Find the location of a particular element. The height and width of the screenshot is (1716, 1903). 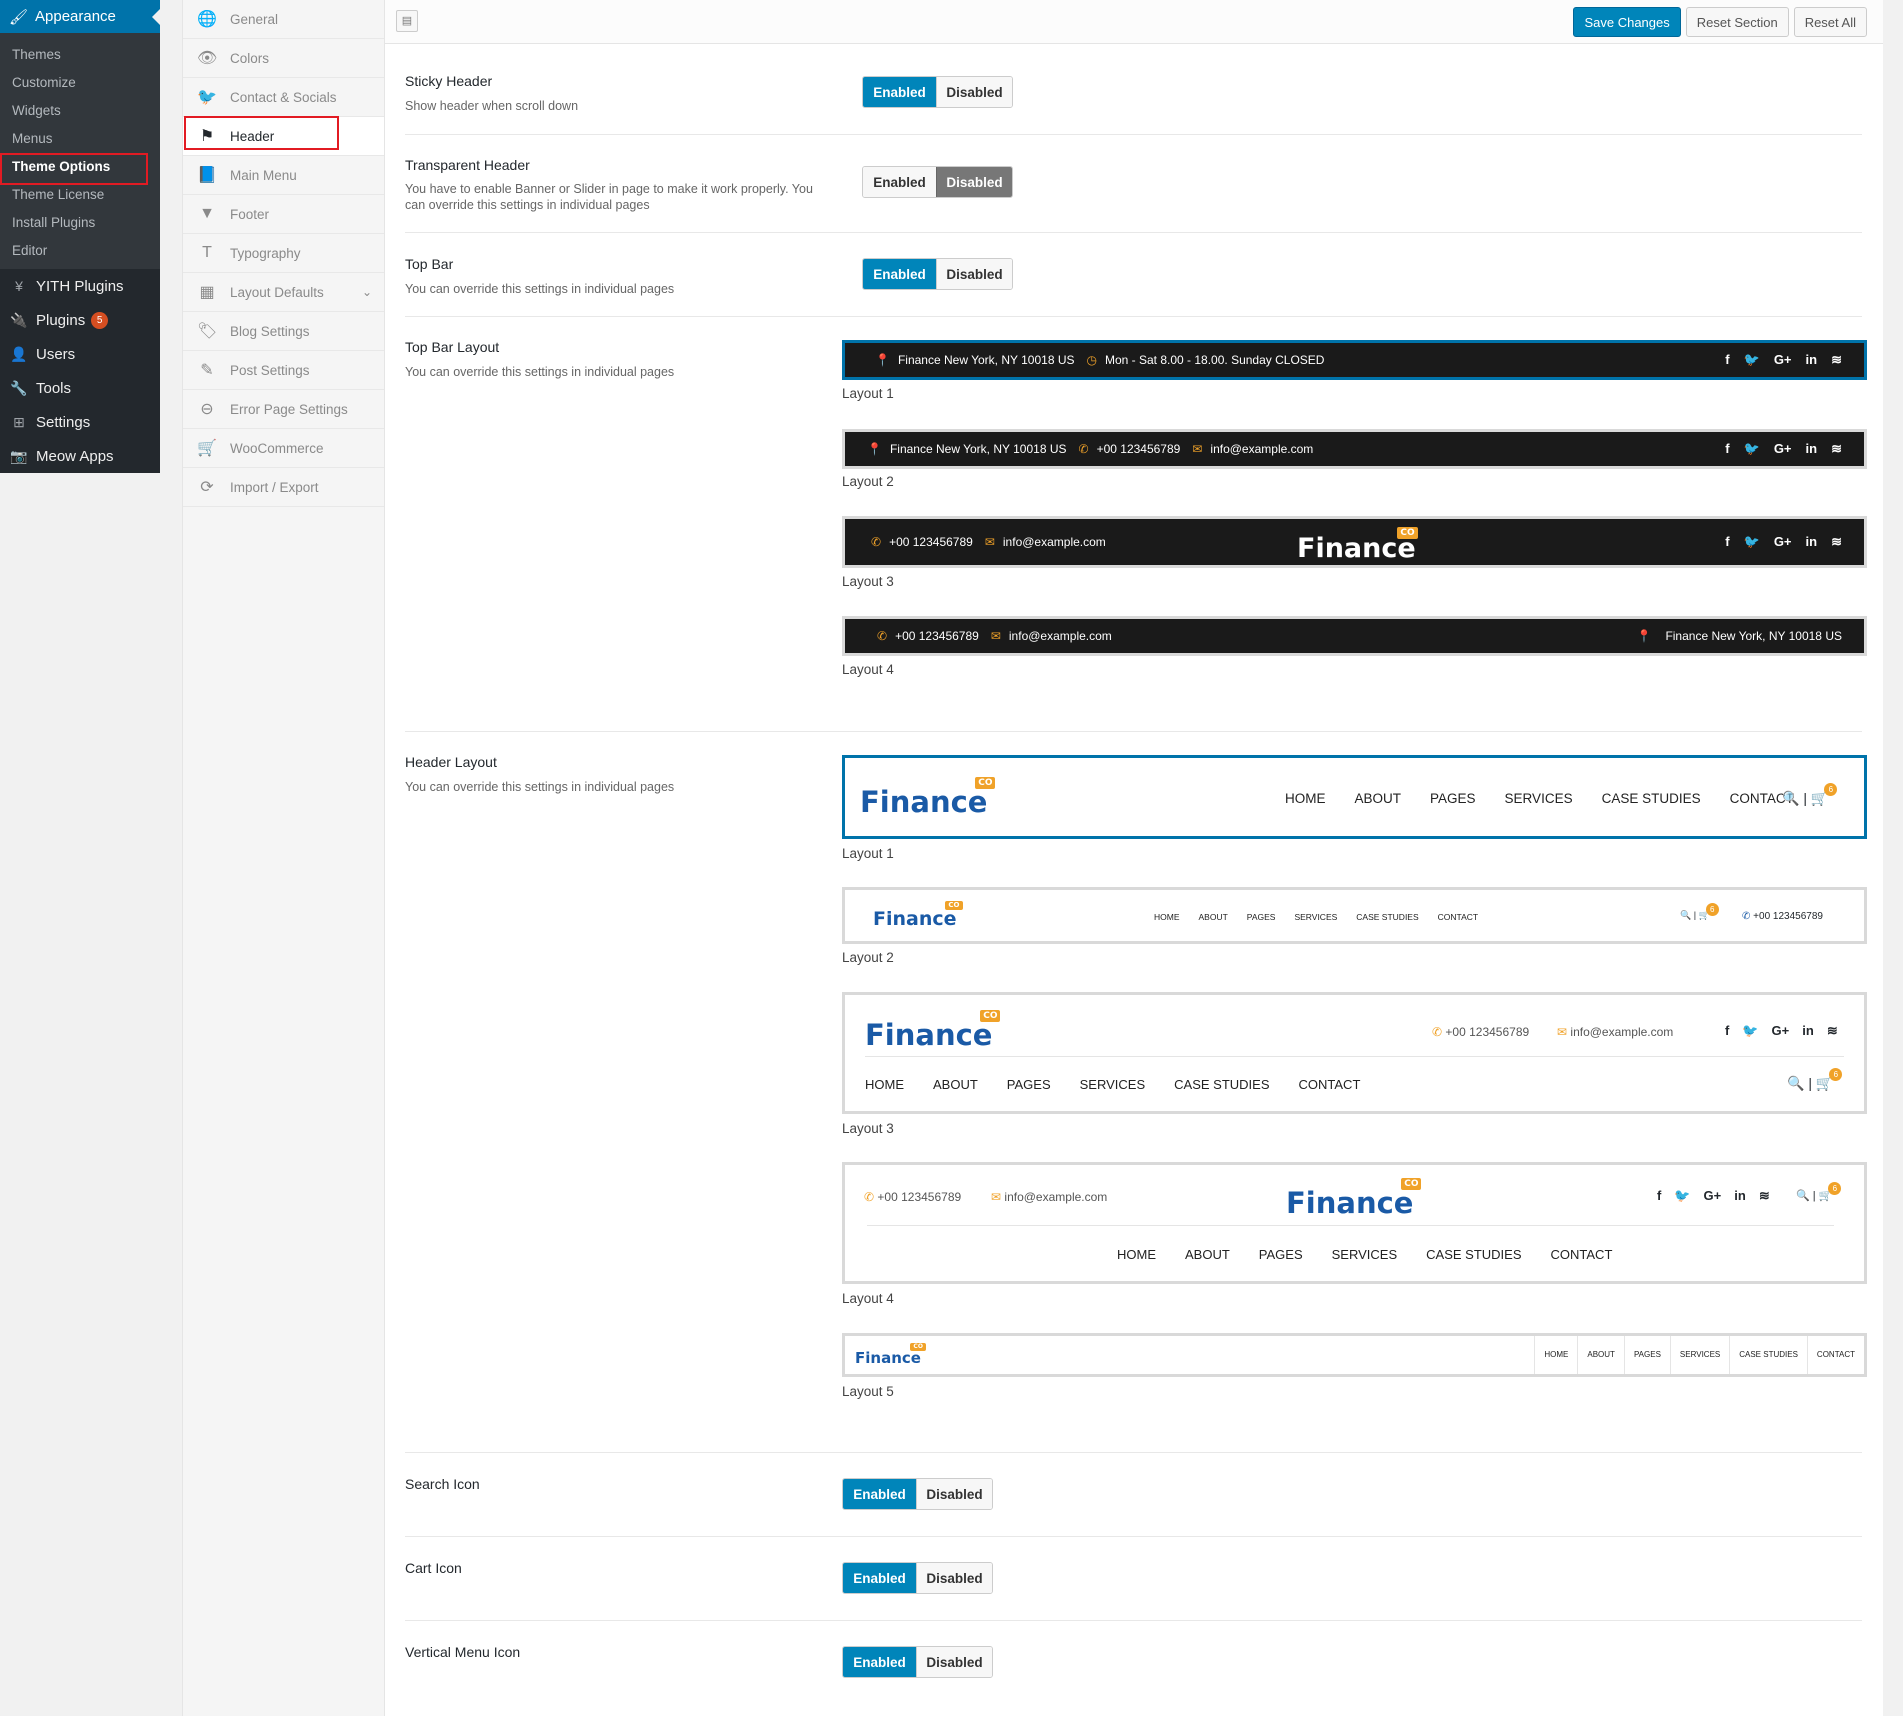

nav-label: Post Settings is located at coordinates (270, 370).